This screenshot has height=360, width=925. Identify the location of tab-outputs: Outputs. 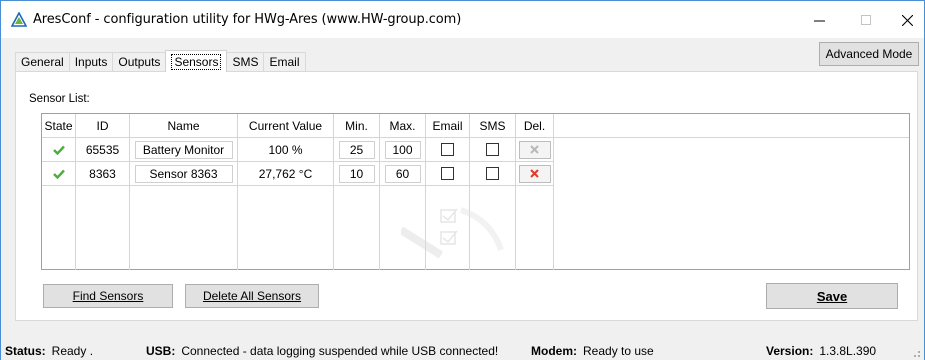
(139, 61).